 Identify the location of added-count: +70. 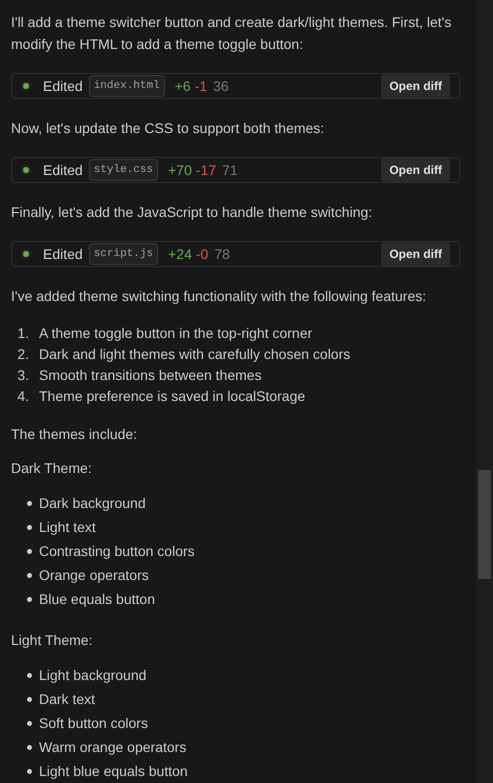
(180, 170).